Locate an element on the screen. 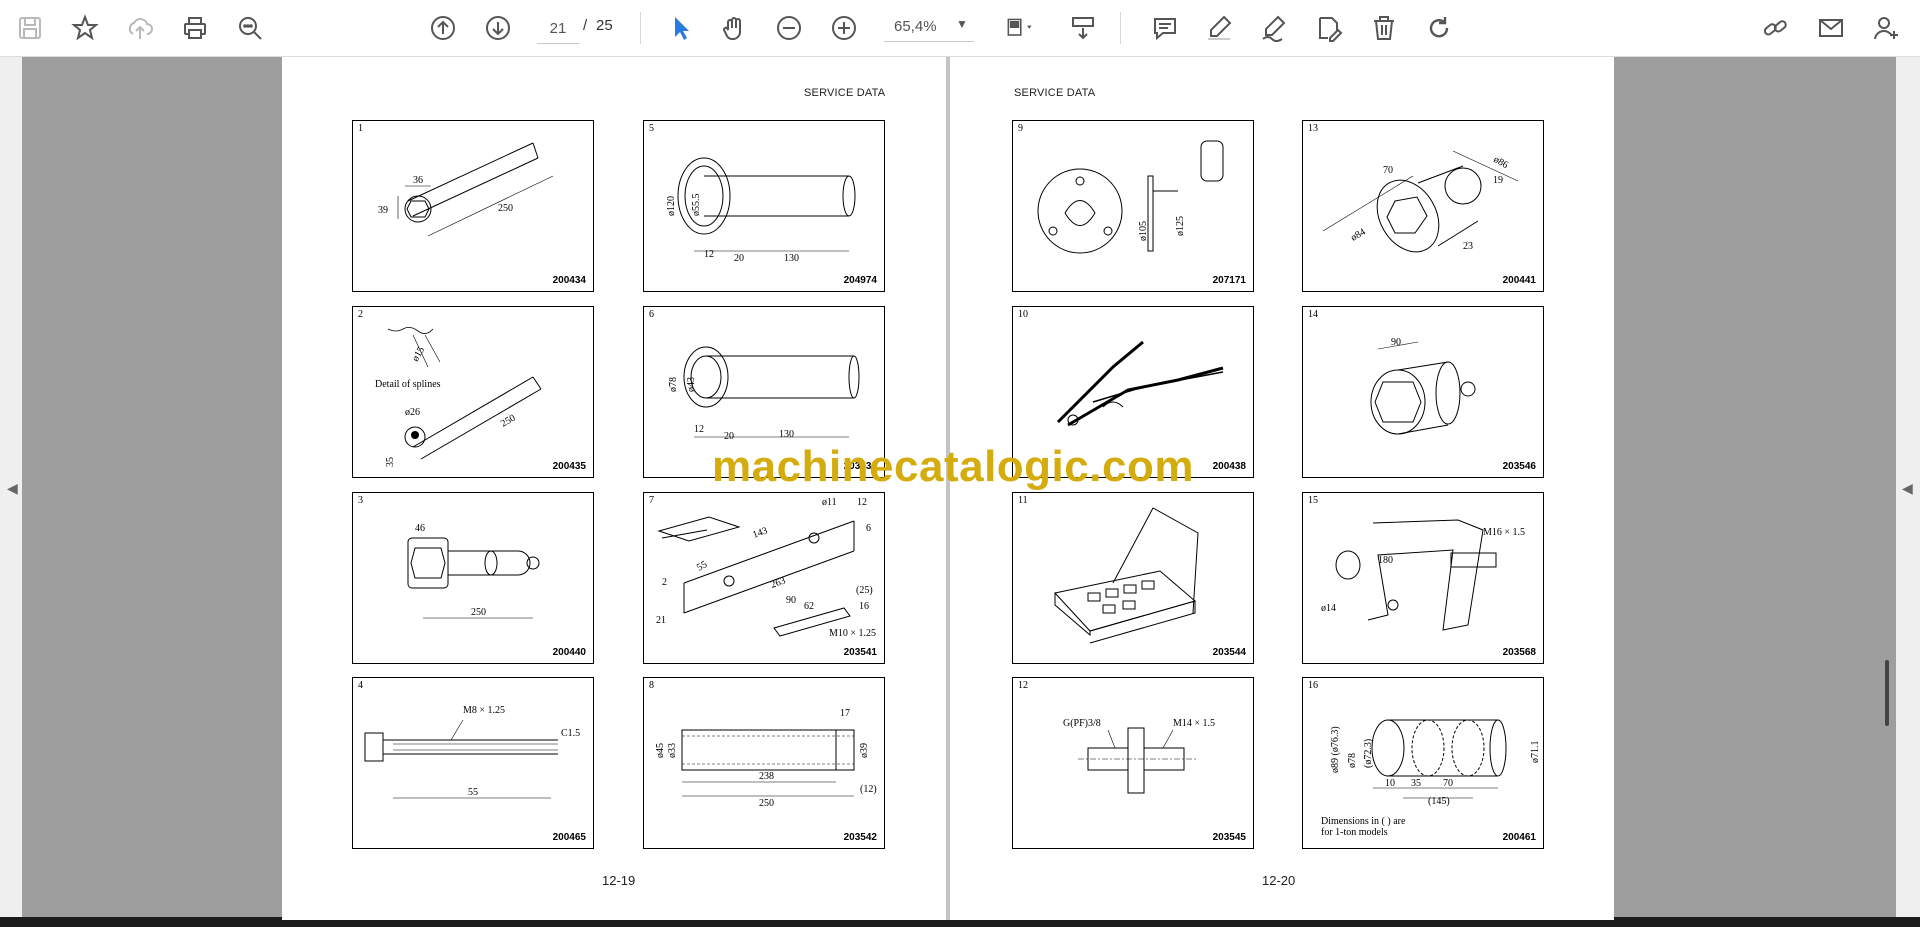  scrollbar-thumb is located at coordinates (1887, 693).